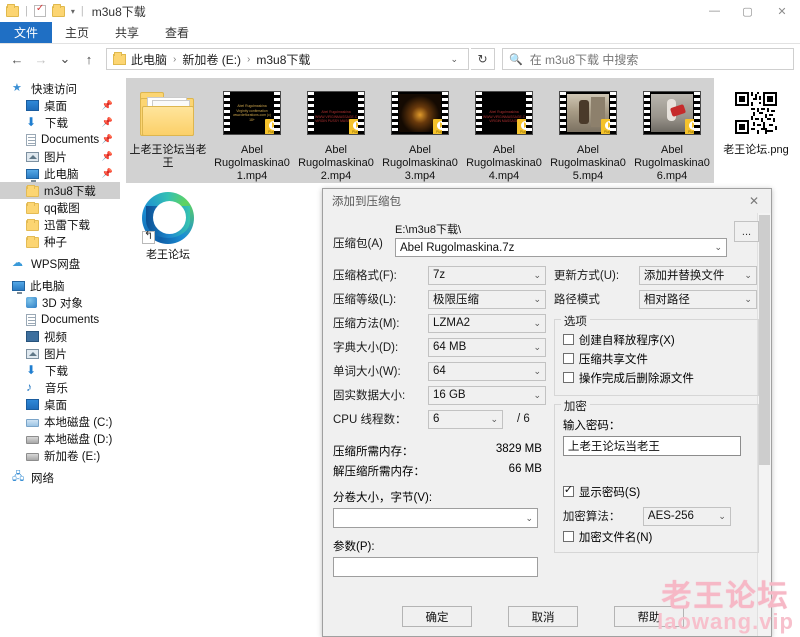 Image resolution: width=800 pixels, height=637 pixels. What do you see at coordinates (39, 10) in the screenshot?
I see `properties-icon` at bounding box center [39, 10].